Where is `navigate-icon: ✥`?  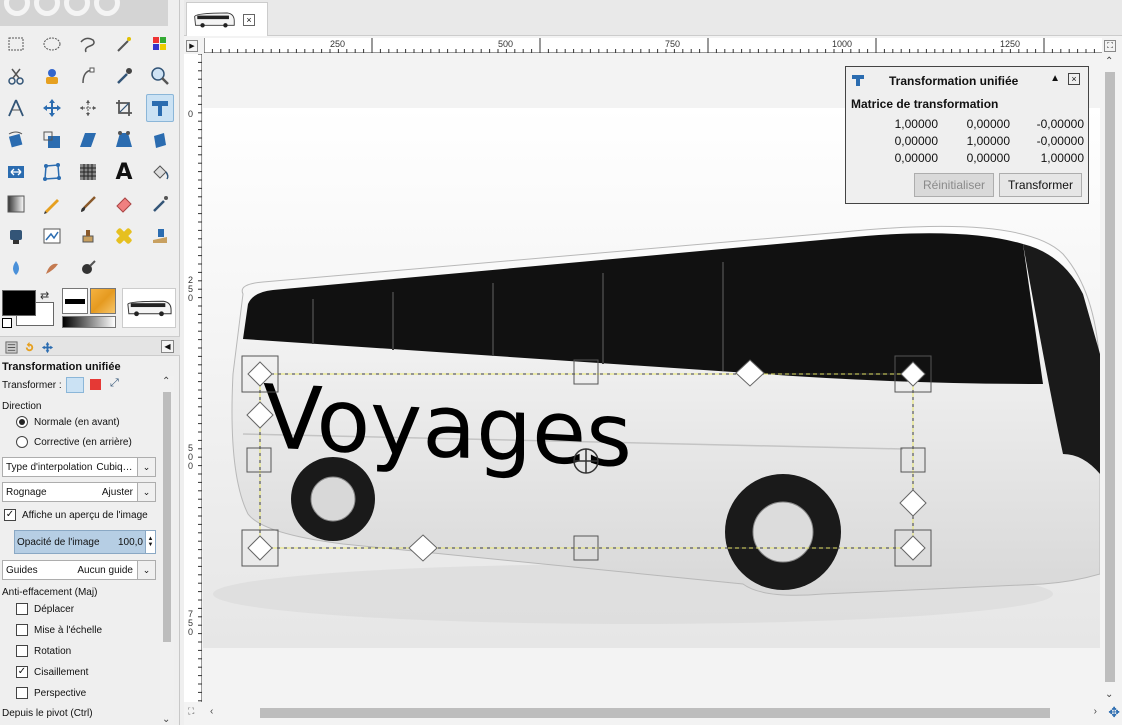
navigate-icon: ✥ is located at coordinates (1114, 712).